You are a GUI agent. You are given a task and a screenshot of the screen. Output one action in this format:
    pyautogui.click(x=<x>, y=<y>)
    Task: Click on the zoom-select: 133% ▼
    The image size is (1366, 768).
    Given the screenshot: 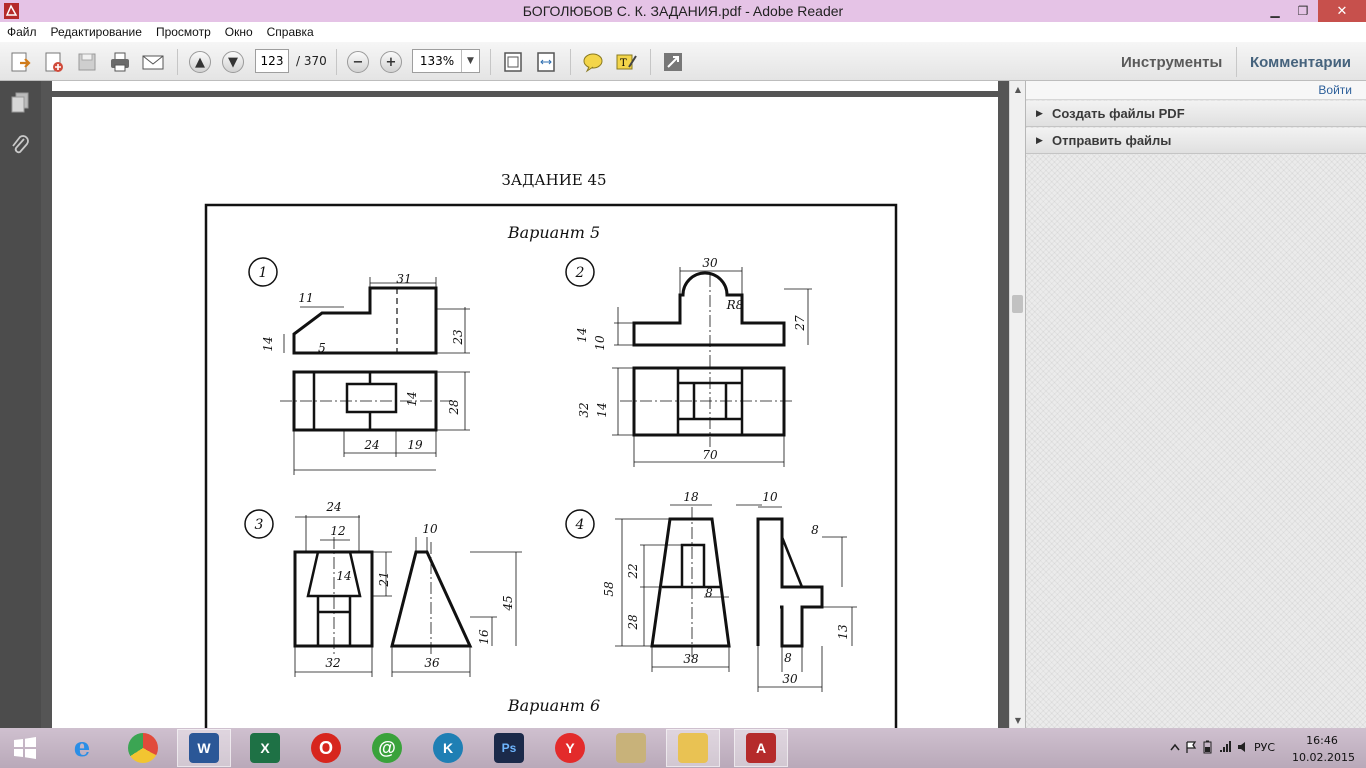 What is the action you would take?
    pyautogui.click(x=446, y=61)
    